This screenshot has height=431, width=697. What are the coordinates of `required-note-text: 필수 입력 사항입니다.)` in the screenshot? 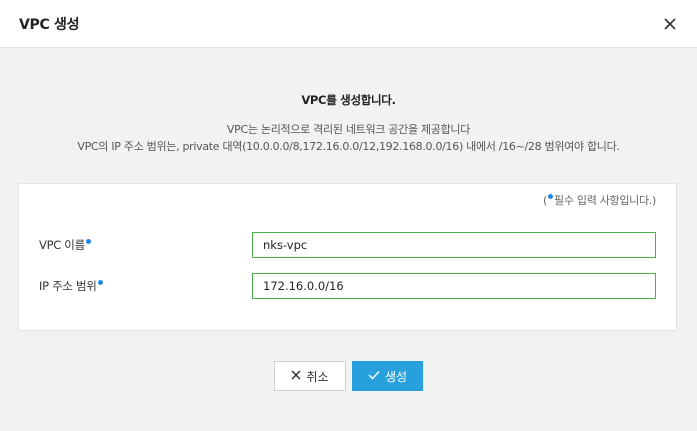 It's located at (605, 200).